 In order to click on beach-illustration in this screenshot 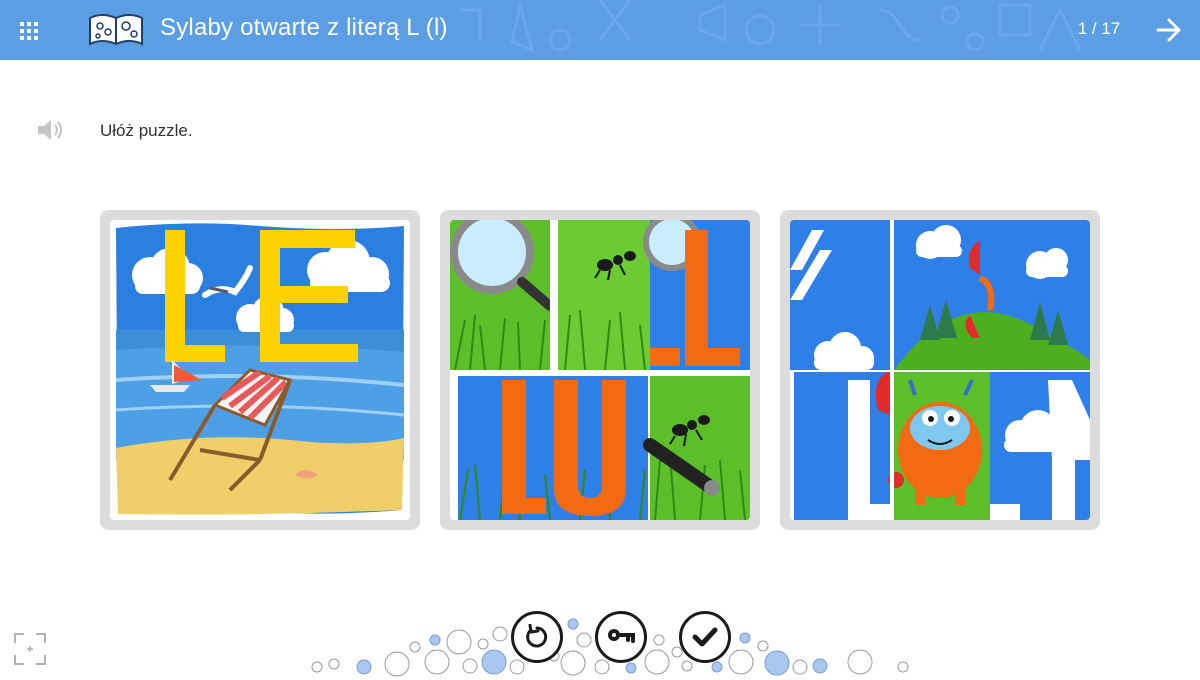, I will do `click(260, 369)`.